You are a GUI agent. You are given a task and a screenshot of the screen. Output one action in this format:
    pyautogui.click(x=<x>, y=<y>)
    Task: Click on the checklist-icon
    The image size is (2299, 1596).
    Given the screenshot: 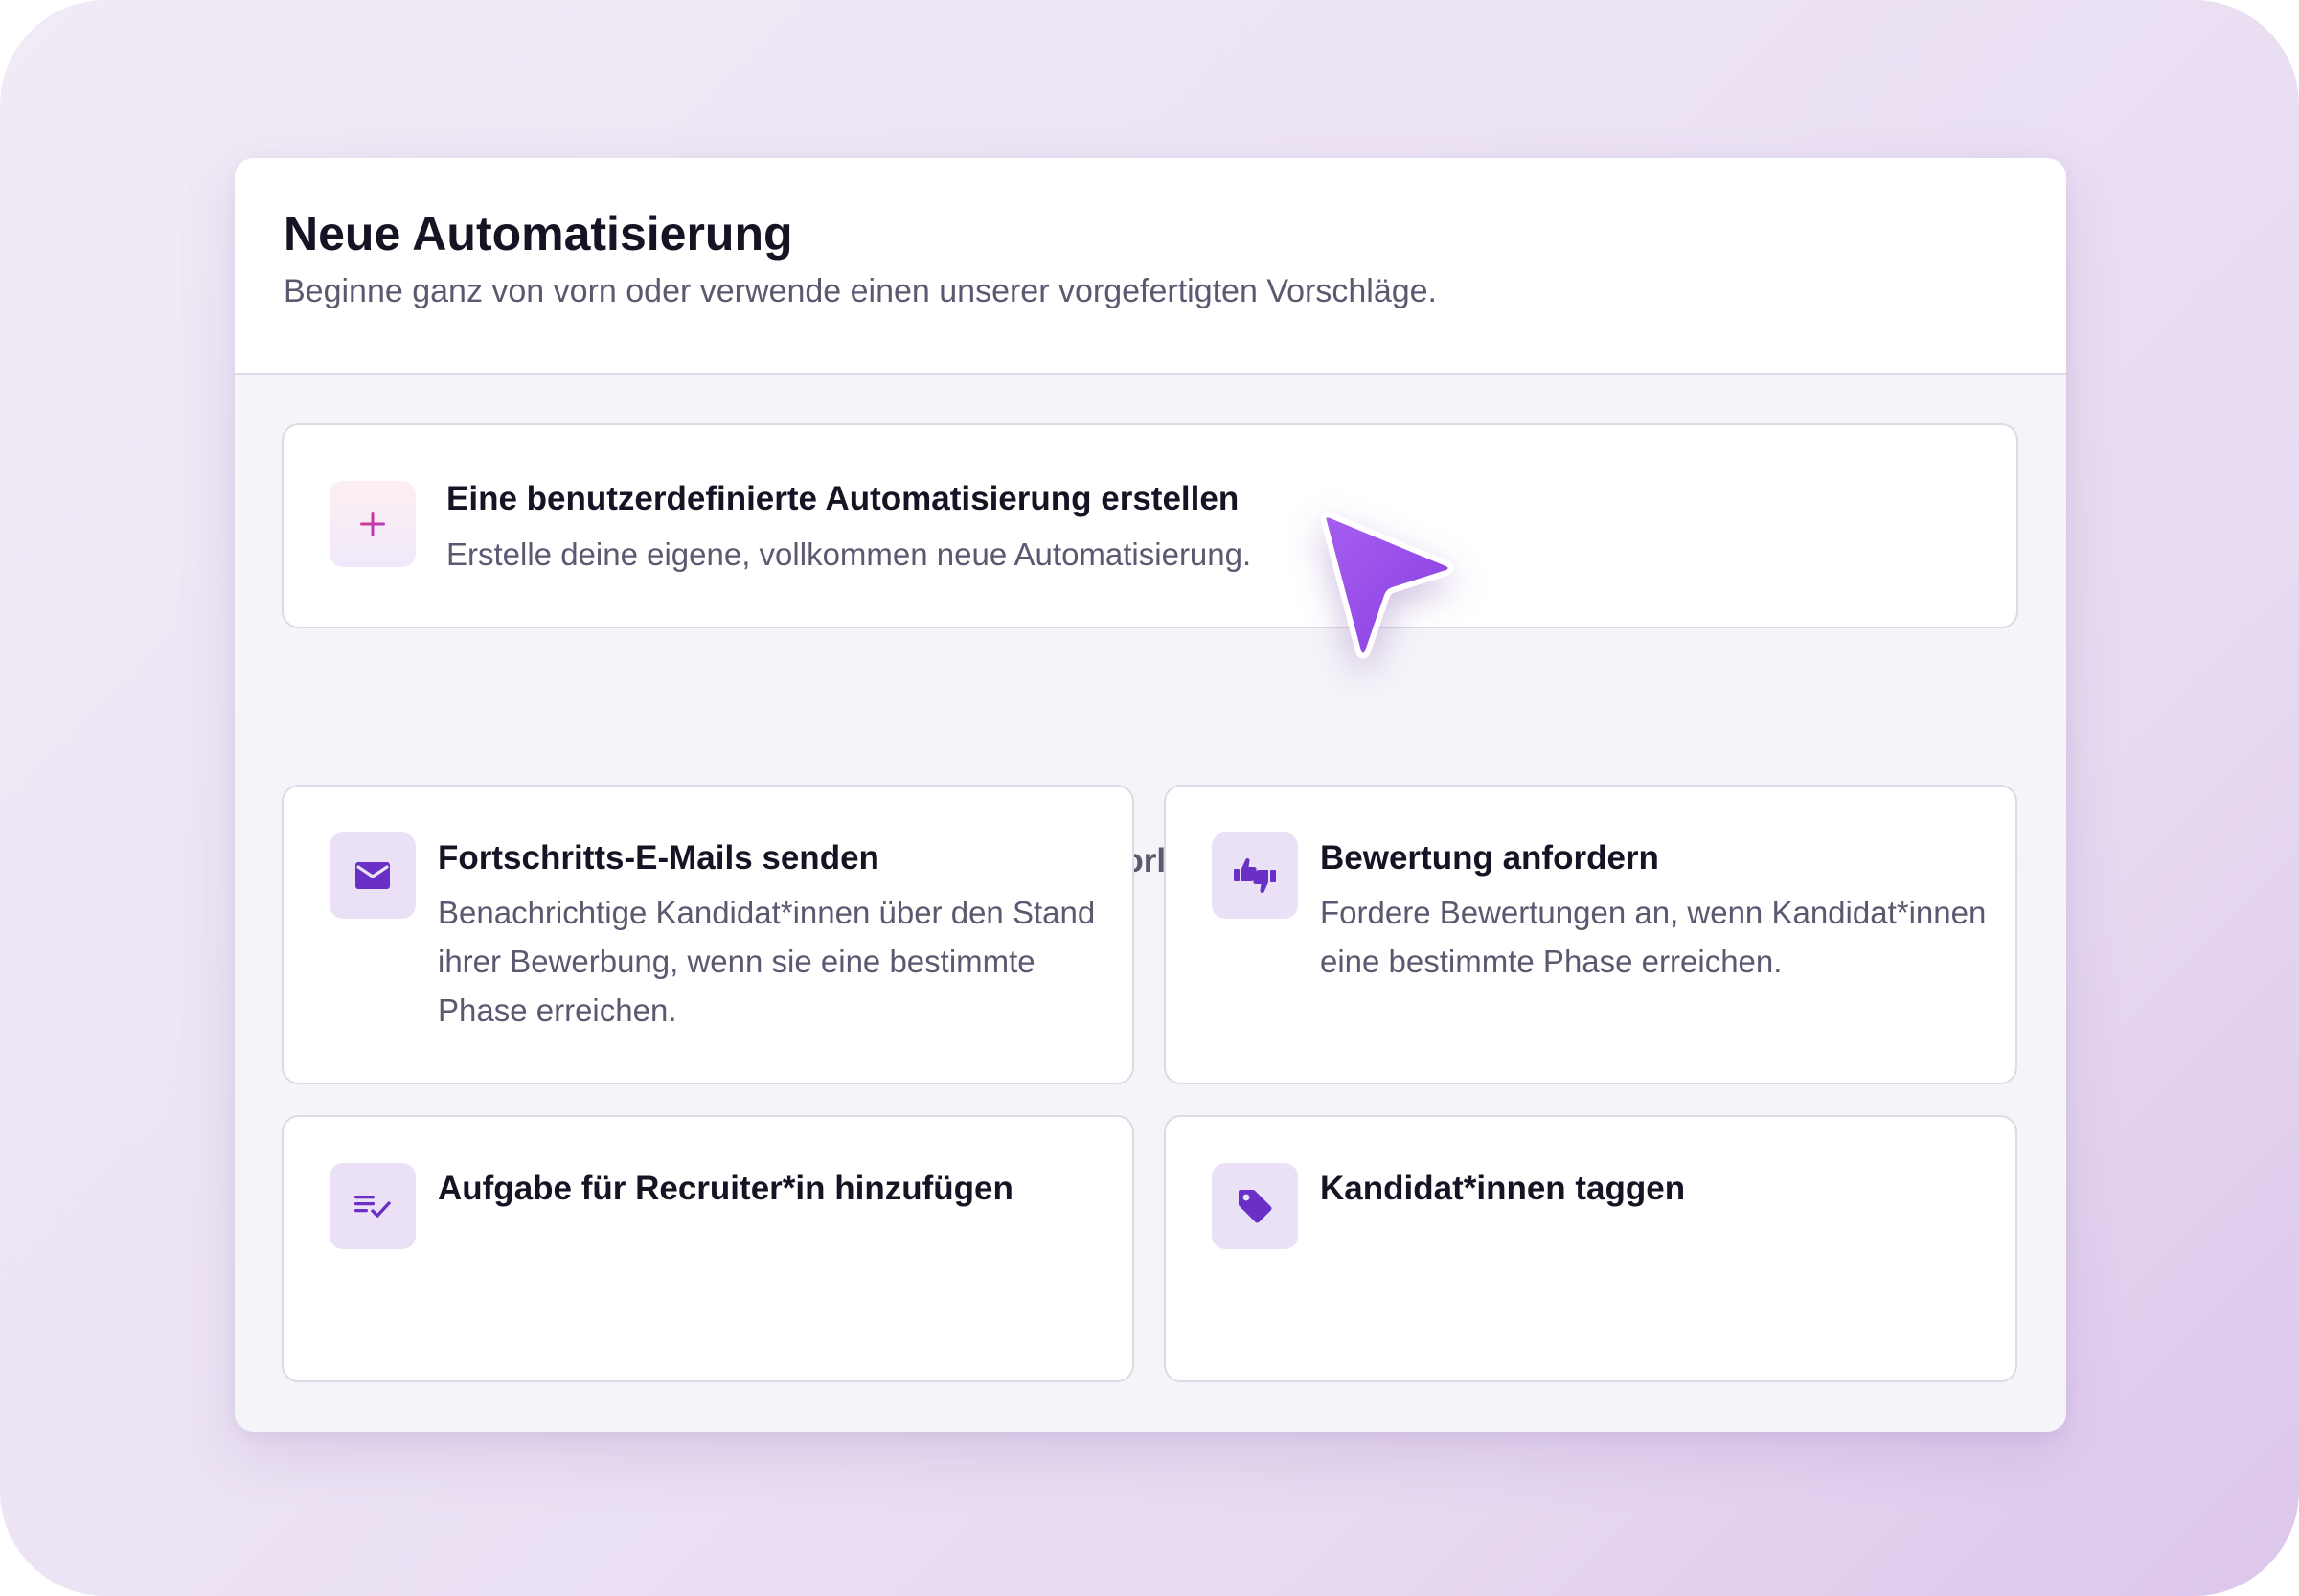 What is the action you would take?
    pyautogui.click(x=373, y=1206)
    